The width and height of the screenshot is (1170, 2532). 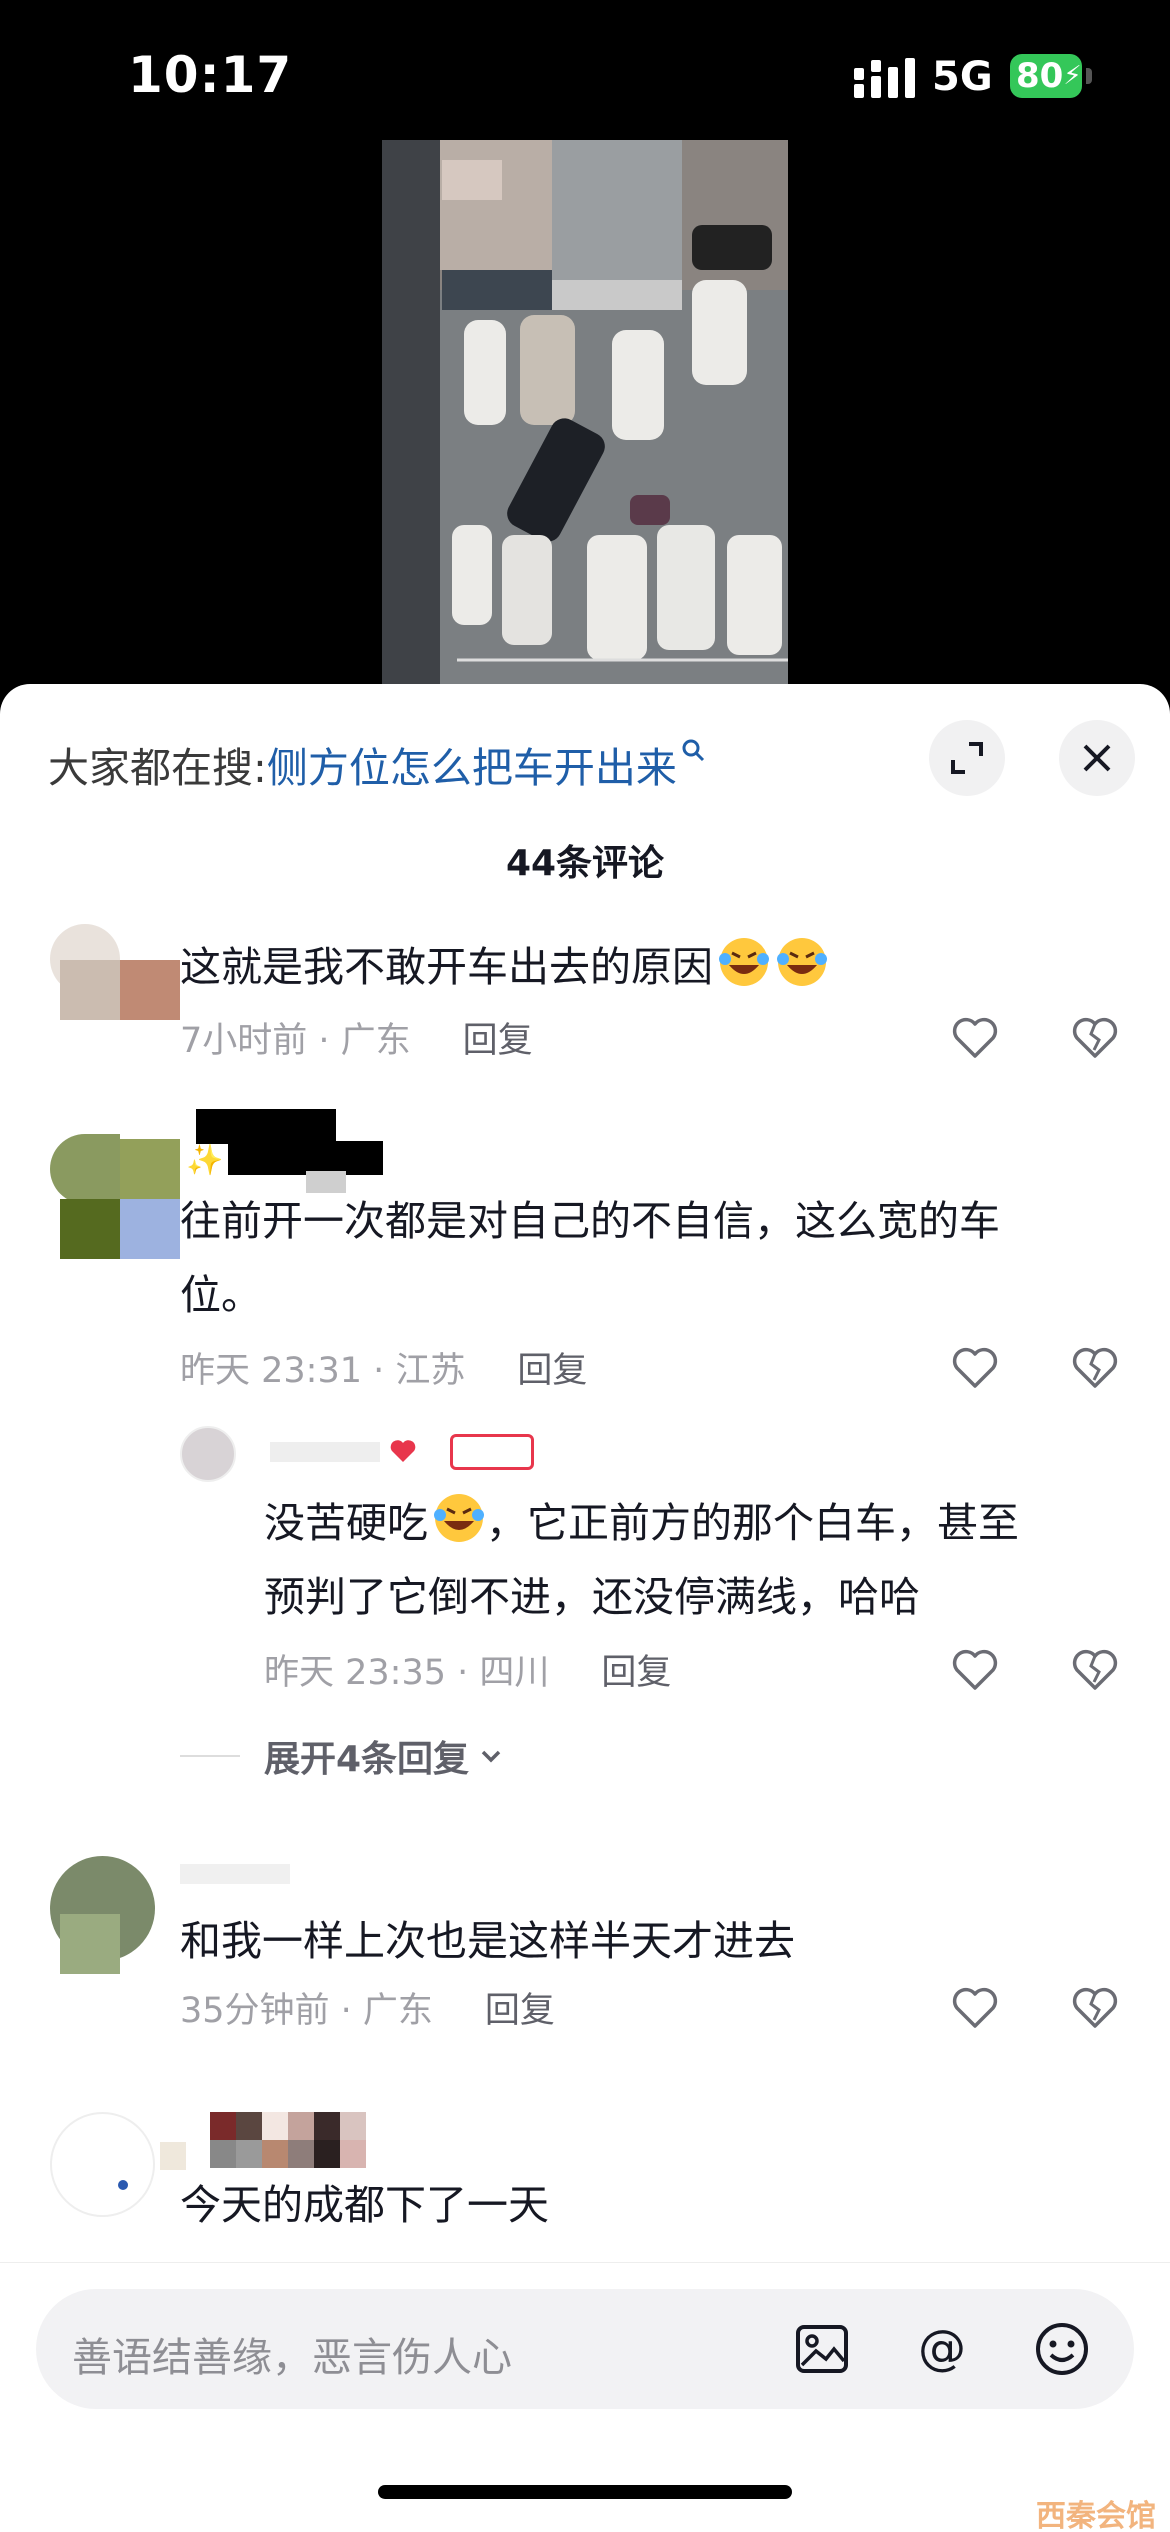 I want to click on reply-meta: 昨天 23:35 · 四川 回复, so click(x=467, y=1669).